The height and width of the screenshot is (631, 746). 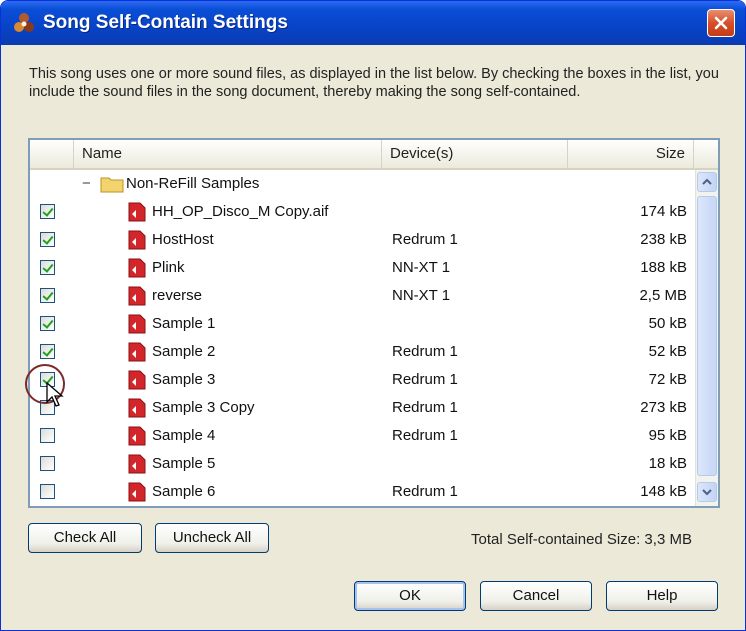 What do you see at coordinates (362, 352) in the screenshot?
I see `file-row: Sample 2 Redrum 1 52 kB` at bounding box center [362, 352].